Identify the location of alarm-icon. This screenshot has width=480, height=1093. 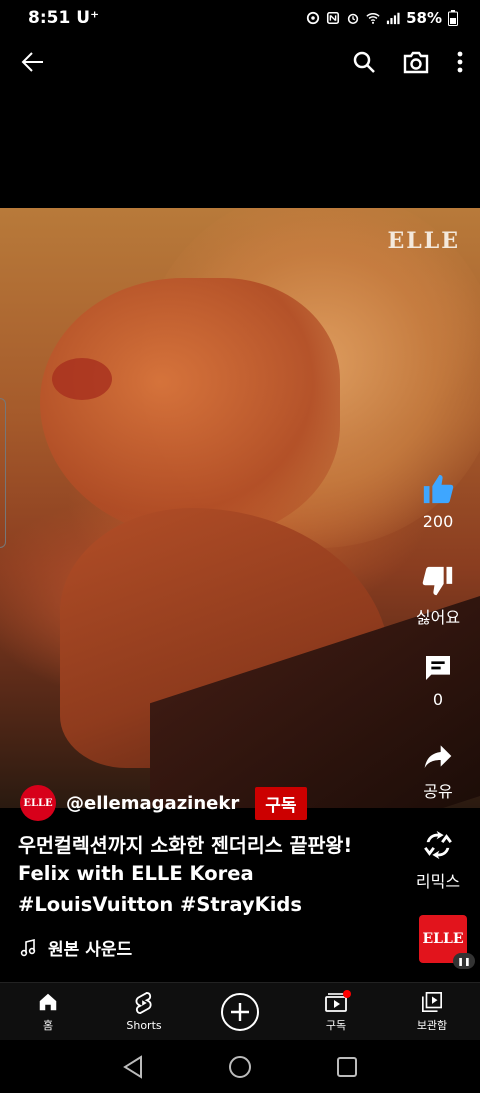
(353, 19).